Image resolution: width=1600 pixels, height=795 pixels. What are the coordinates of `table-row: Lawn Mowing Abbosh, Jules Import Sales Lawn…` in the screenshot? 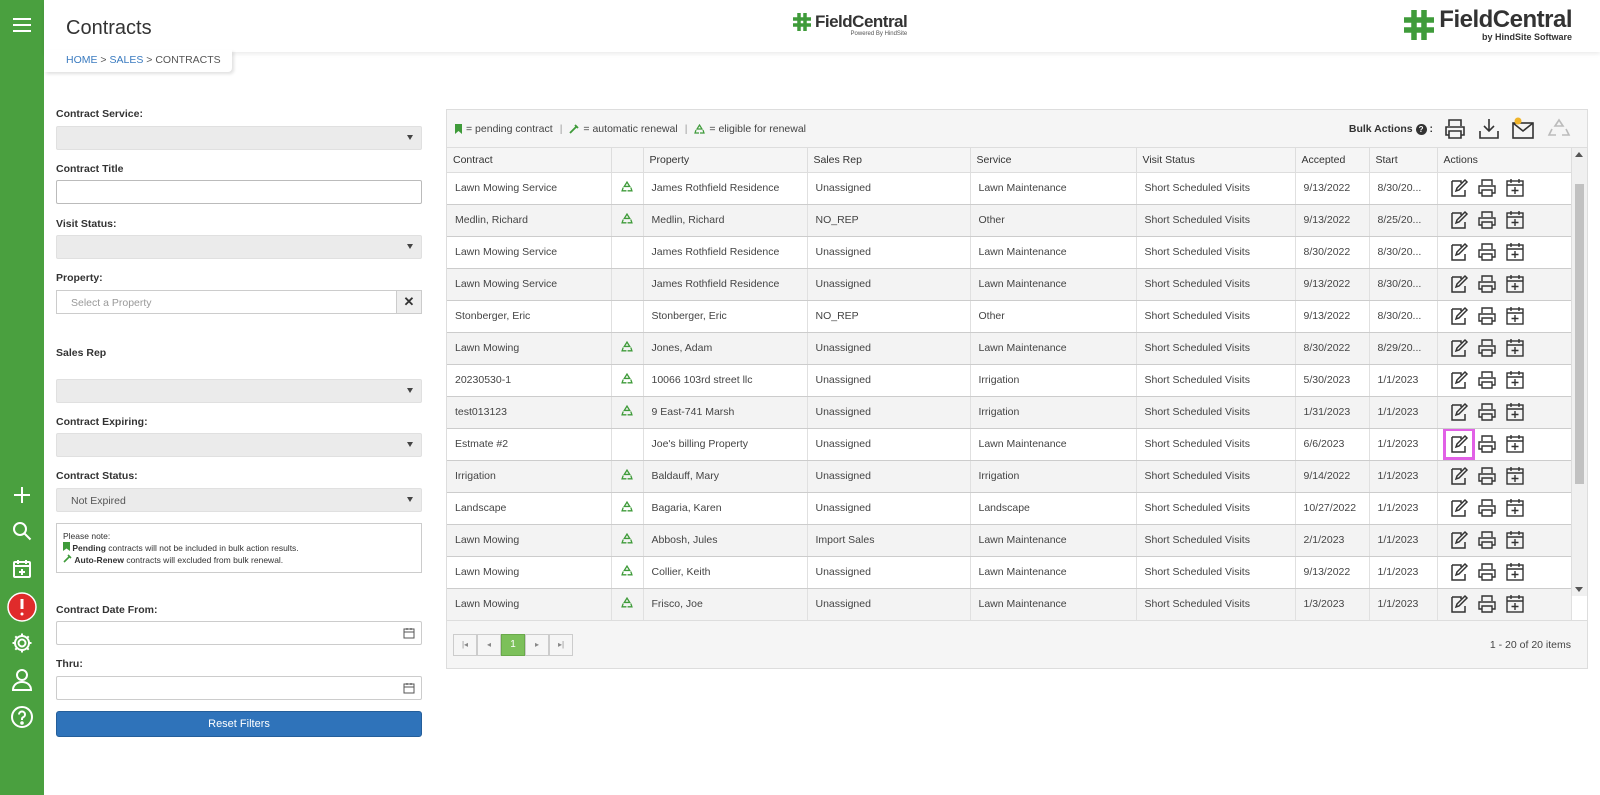 It's located at (1009, 540).